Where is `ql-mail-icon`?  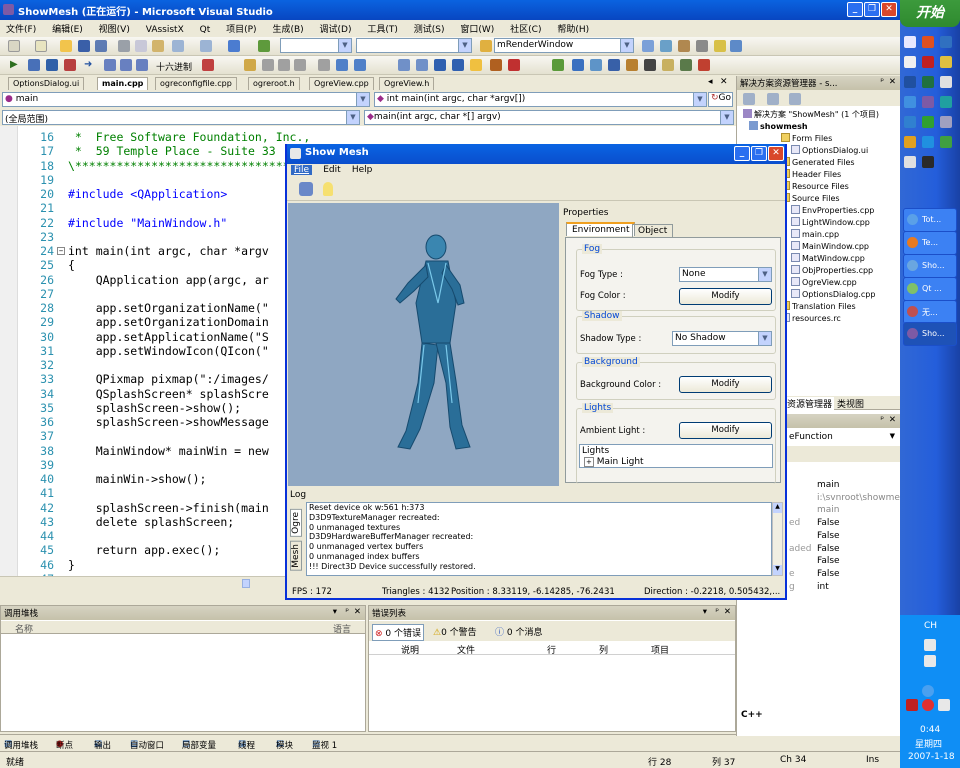 ql-mail-icon is located at coordinates (946, 82).